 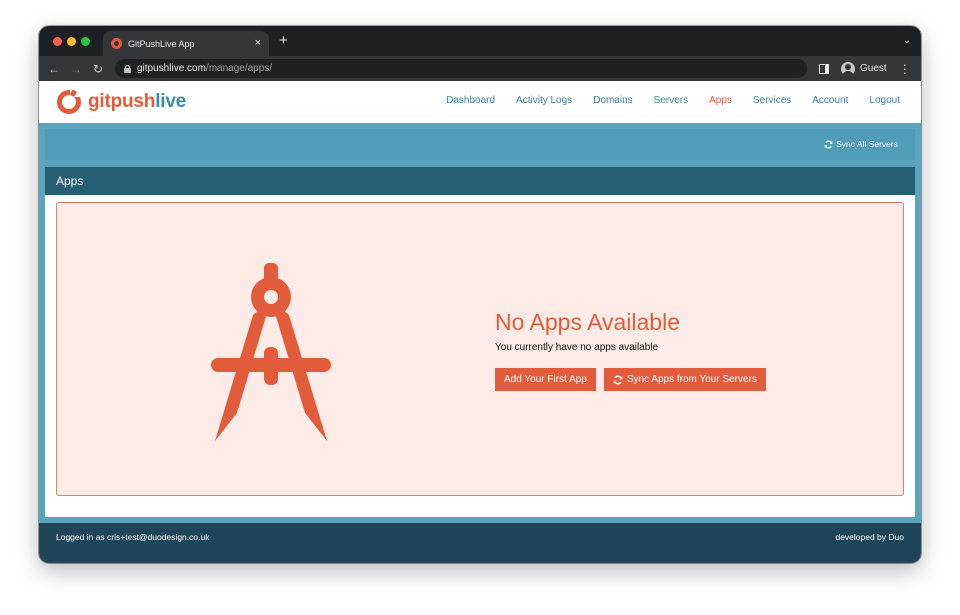 What do you see at coordinates (587, 322) in the screenshot?
I see `empty-title: No Apps Available` at bounding box center [587, 322].